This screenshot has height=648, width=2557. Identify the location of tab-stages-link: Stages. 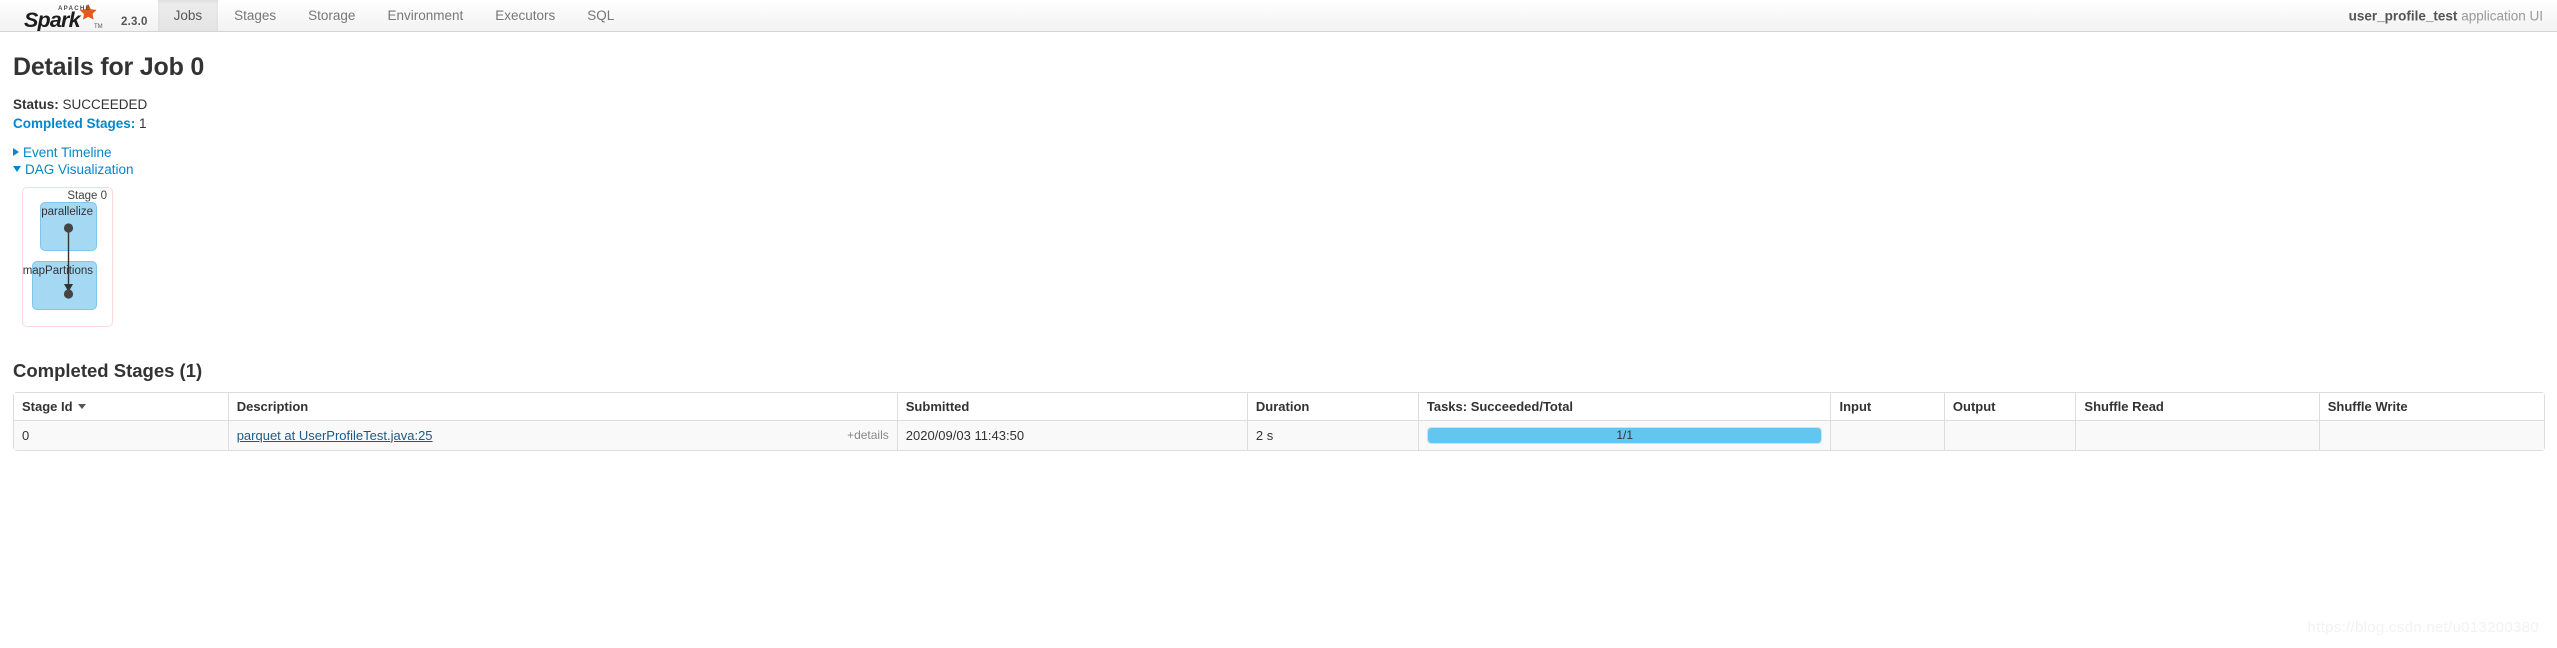
(255, 15).